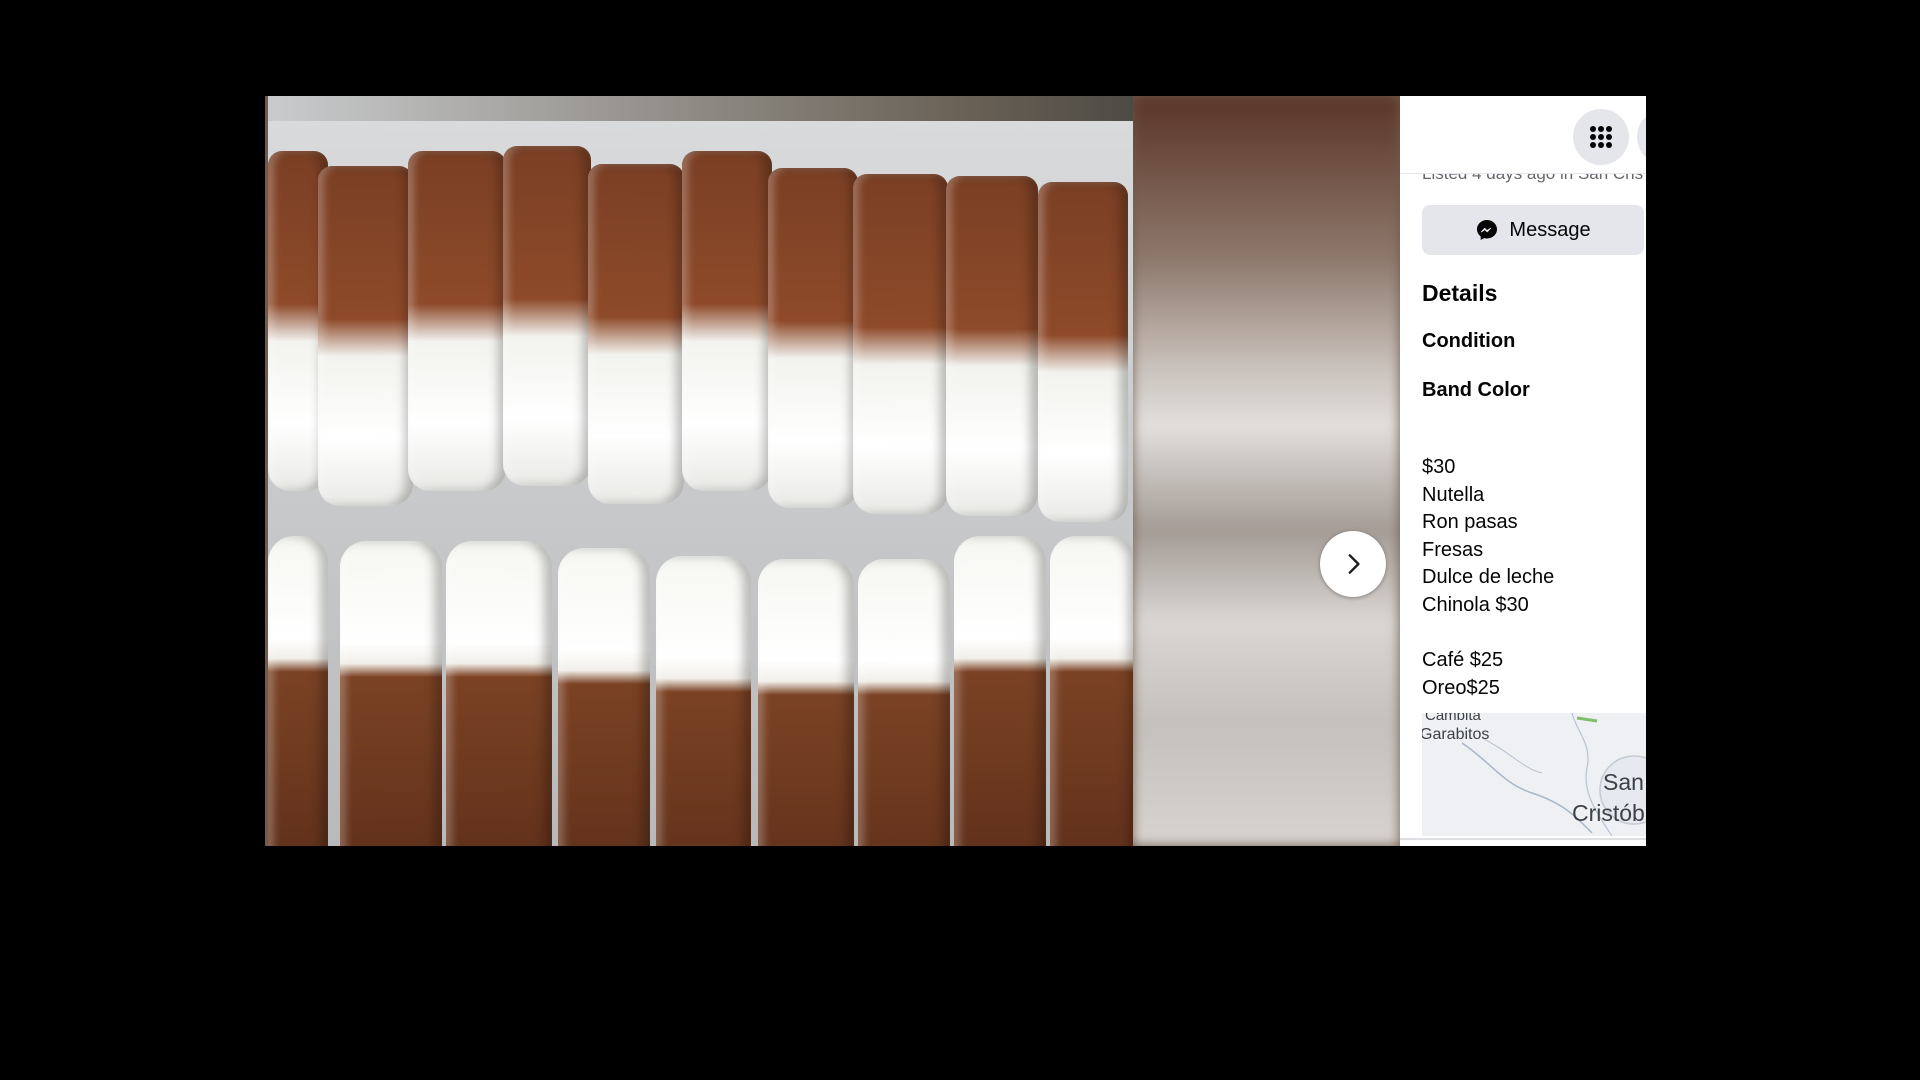 This screenshot has height=1080, width=1920. I want to click on details-heading: Details, so click(1460, 293).